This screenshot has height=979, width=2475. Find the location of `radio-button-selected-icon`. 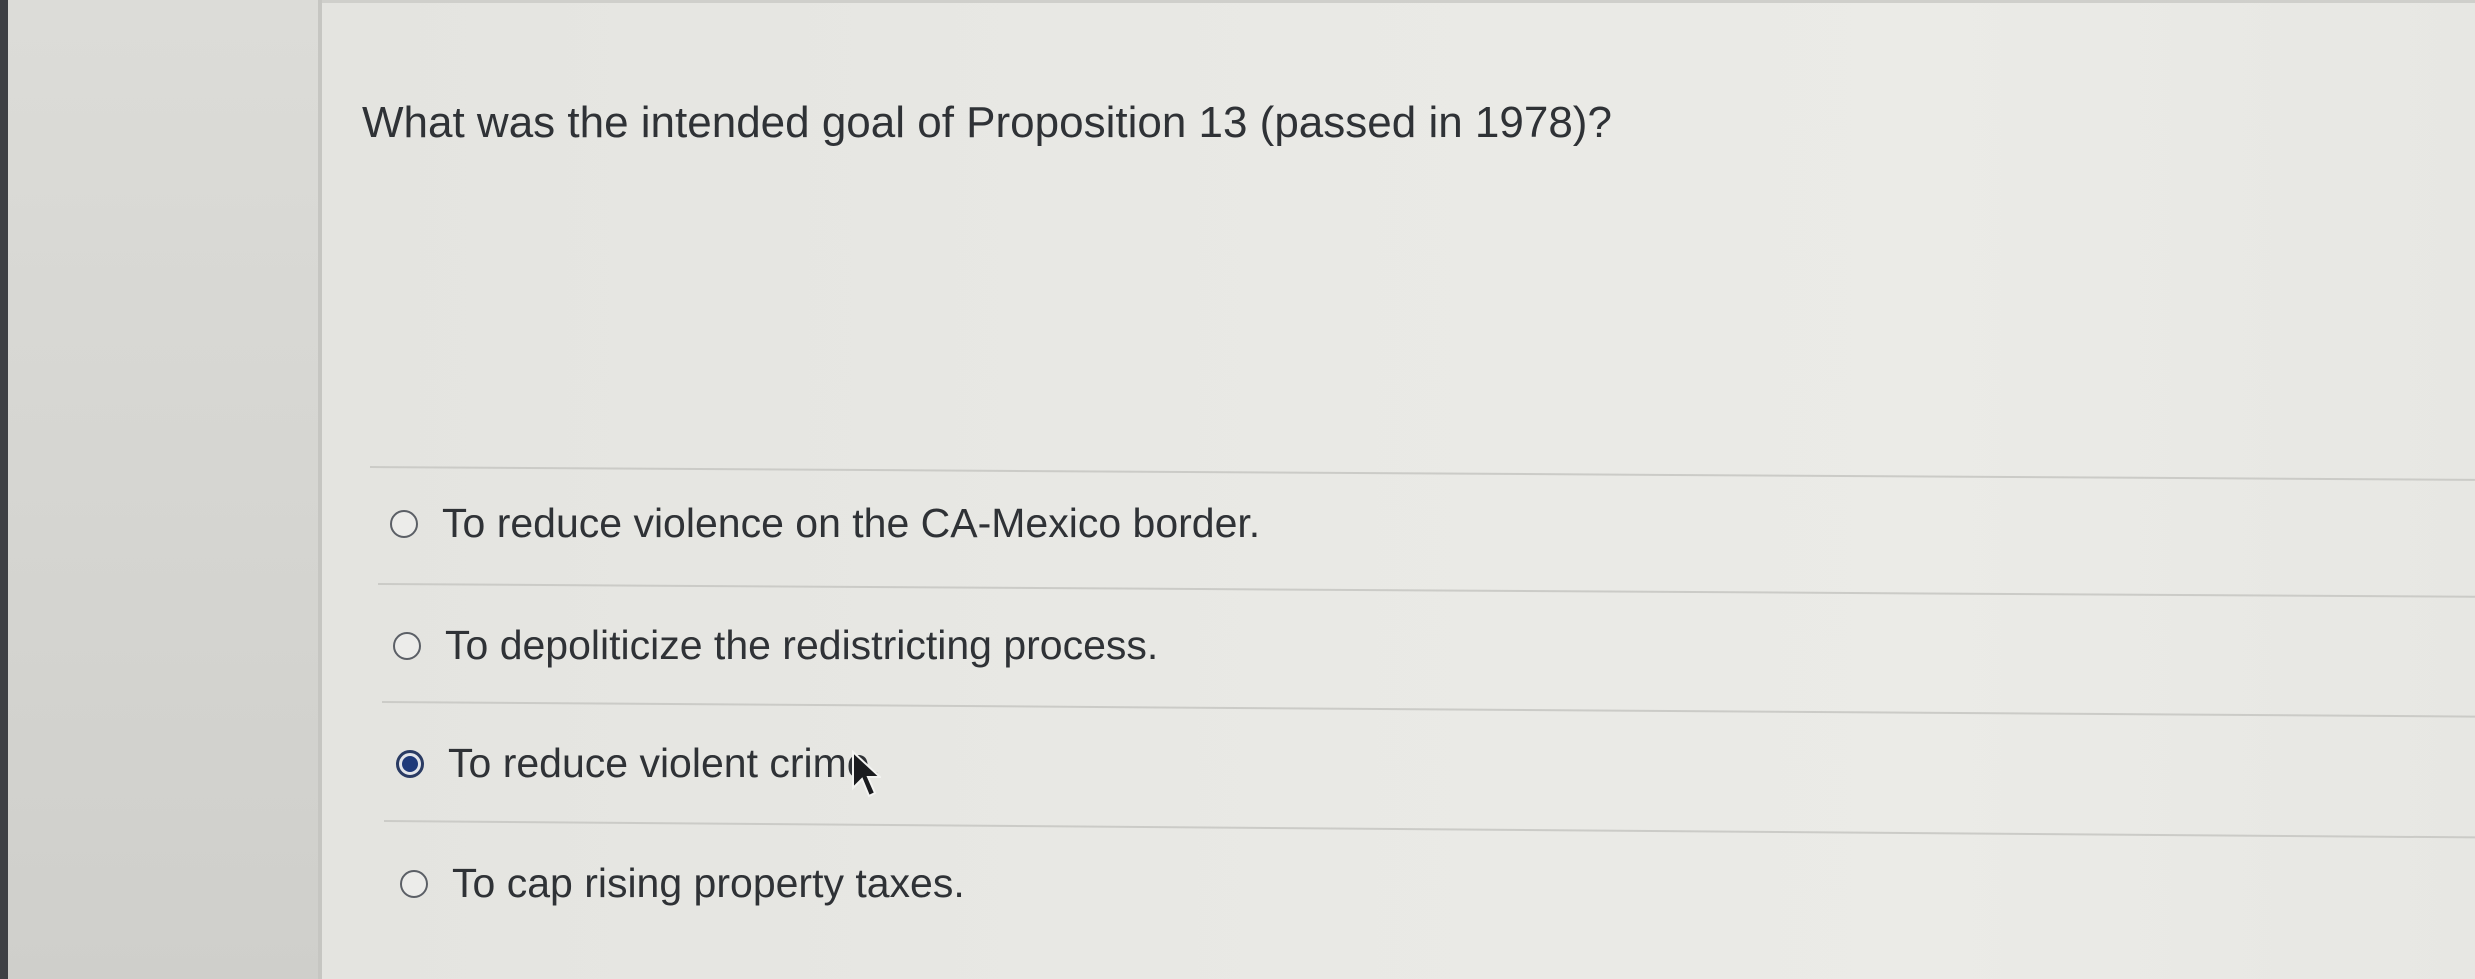

radio-button-selected-icon is located at coordinates (410, 763).